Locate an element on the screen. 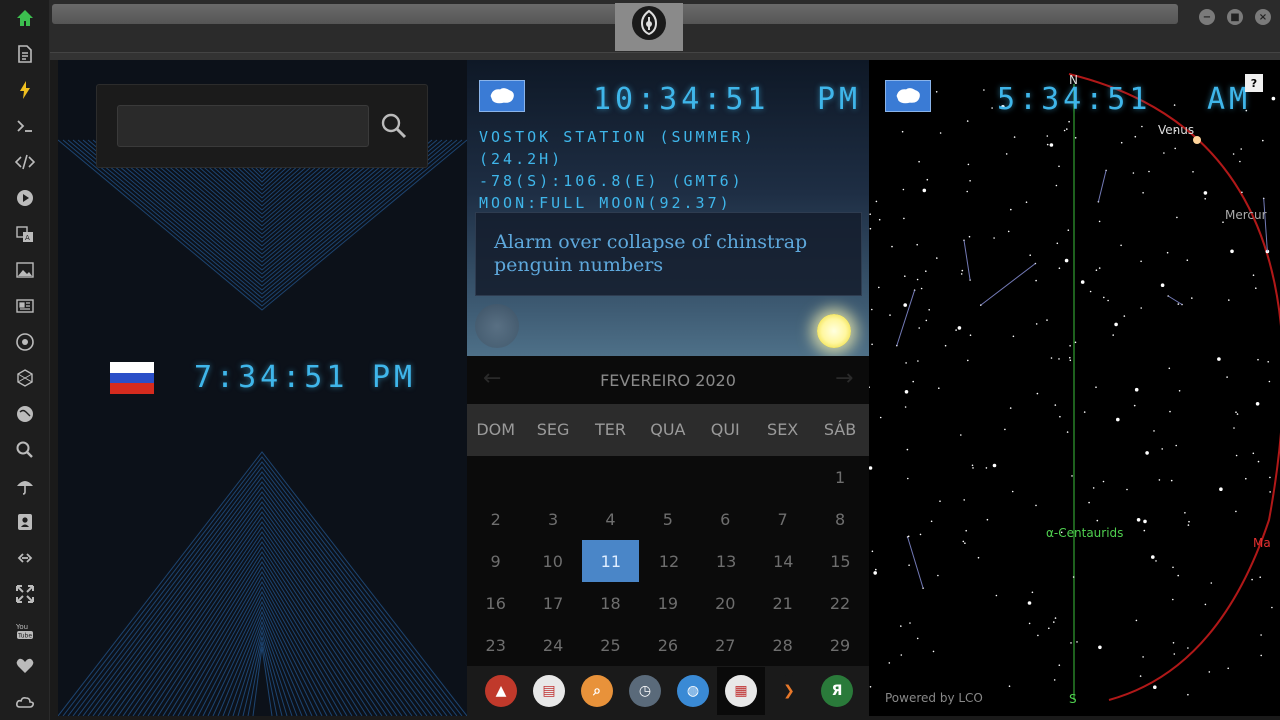  weekday-header: DOM SEG TER QUA QUI SEX SÁB is located at coordinates (668, 430).